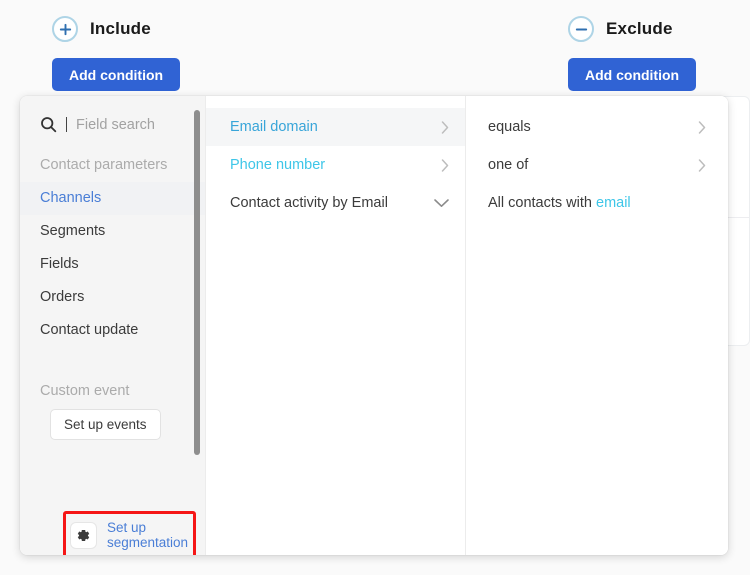 The width and height of the screenshot is (750, 575). What do you see at coordinates (112, 264) in the screenshot?
I see `sidebar-item-fields: Fields` at bounding box center [112, 264].